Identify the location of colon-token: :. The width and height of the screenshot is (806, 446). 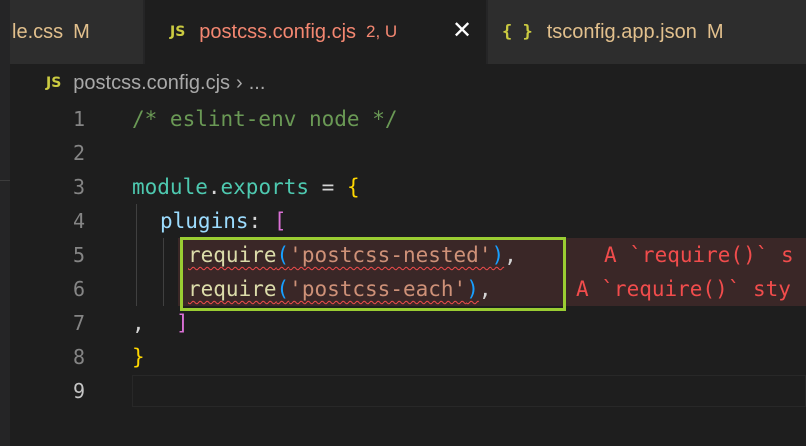
(261, 221).